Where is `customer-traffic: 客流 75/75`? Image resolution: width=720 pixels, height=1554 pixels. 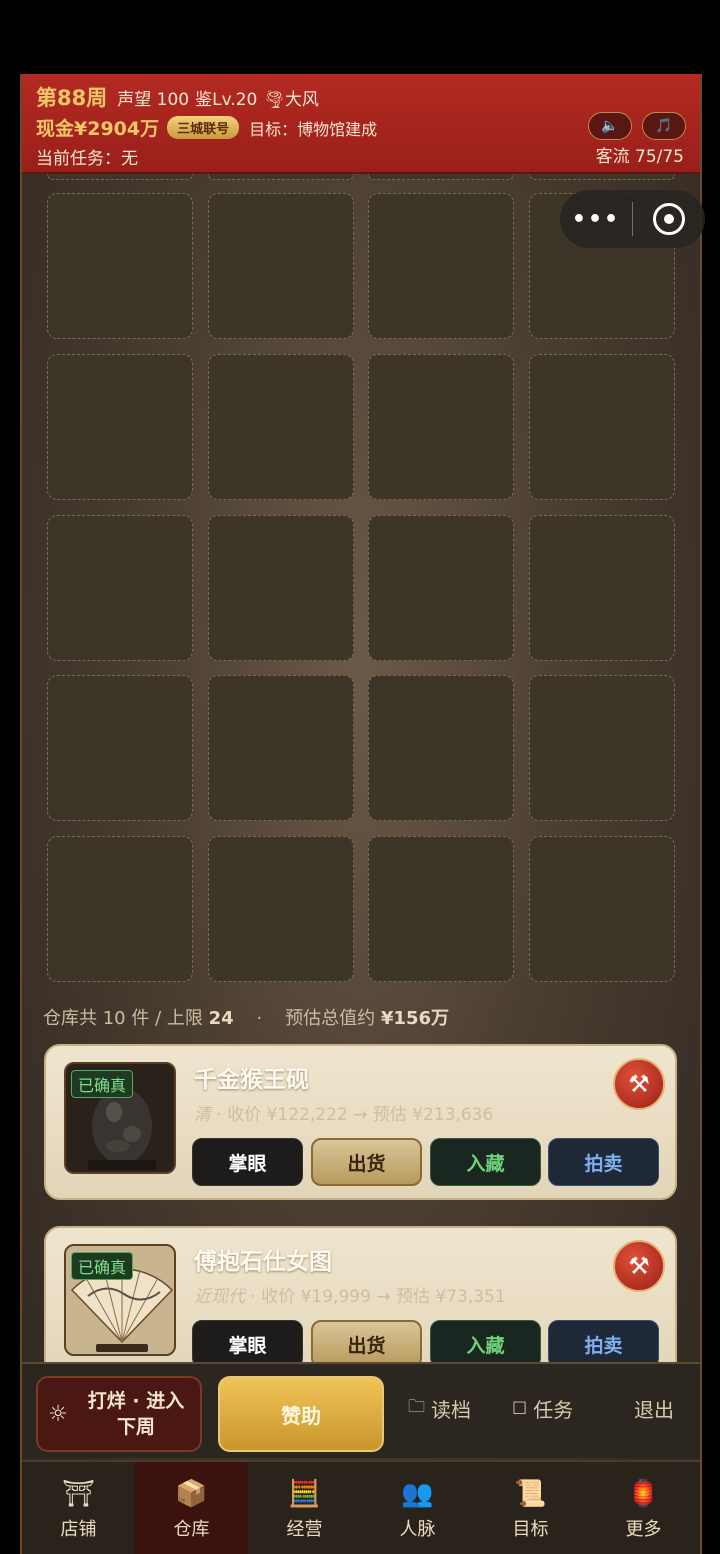
customer-traffic: 客流 75/75 is located at coordinates (639, 157).